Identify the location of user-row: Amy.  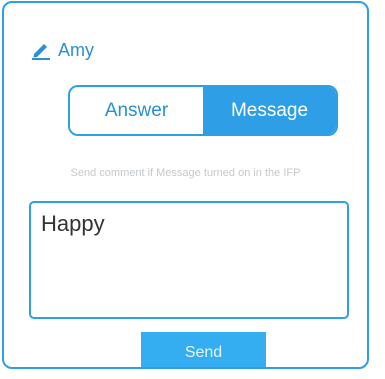
(62, 50).